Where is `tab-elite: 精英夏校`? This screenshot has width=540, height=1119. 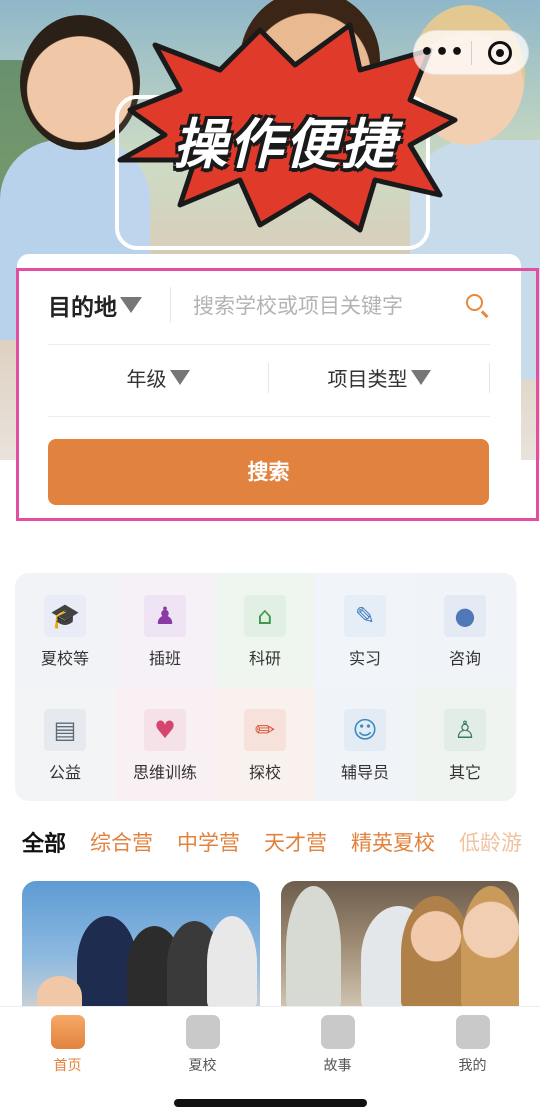
tab-elite: 精英夏校 is located at coordinates (393, 842).